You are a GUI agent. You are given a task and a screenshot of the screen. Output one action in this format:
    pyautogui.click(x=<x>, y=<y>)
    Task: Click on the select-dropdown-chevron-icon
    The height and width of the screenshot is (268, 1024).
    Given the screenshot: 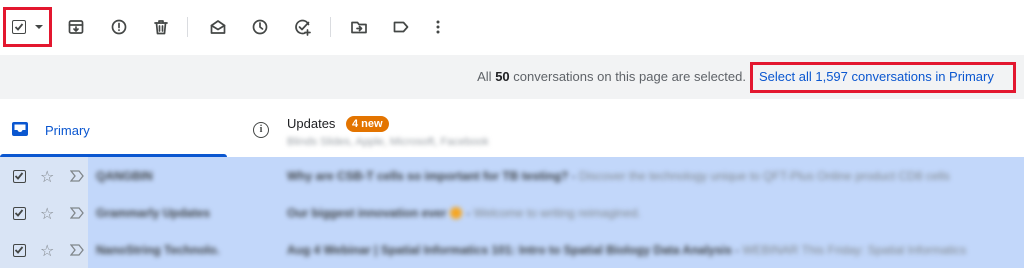 What is the action you would take?
    pyautogui.click(x=39, y=27)
    